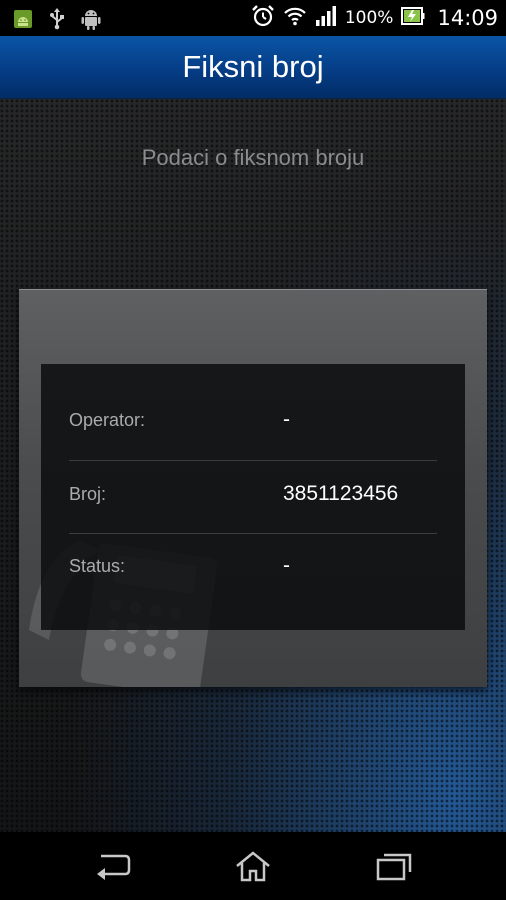 The height and width of the screenshot is (900, 506). Describe the element at coordinates (286, 565) in the screenshot. I see `status-value: -` at that location.